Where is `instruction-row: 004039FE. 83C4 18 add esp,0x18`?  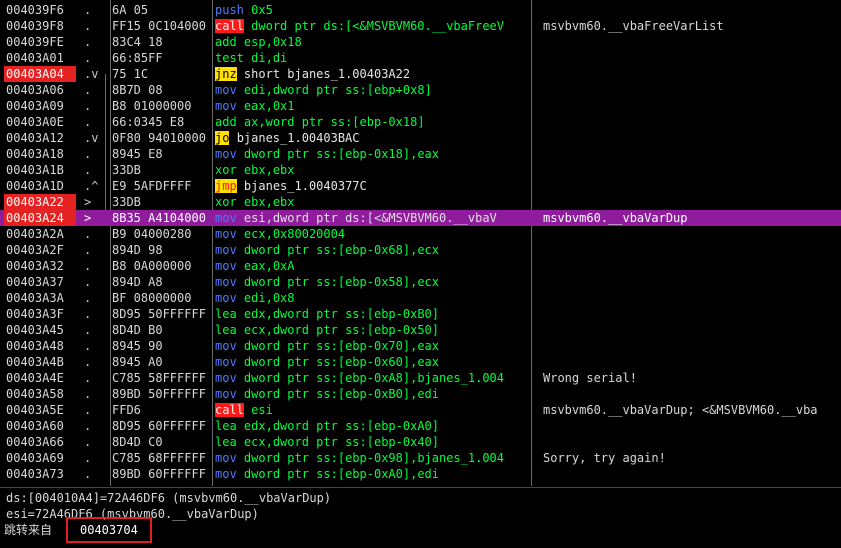 instruction-row: 004039FE. 83C4 18 add esp,0x18 is located at coordinates (420, 42).